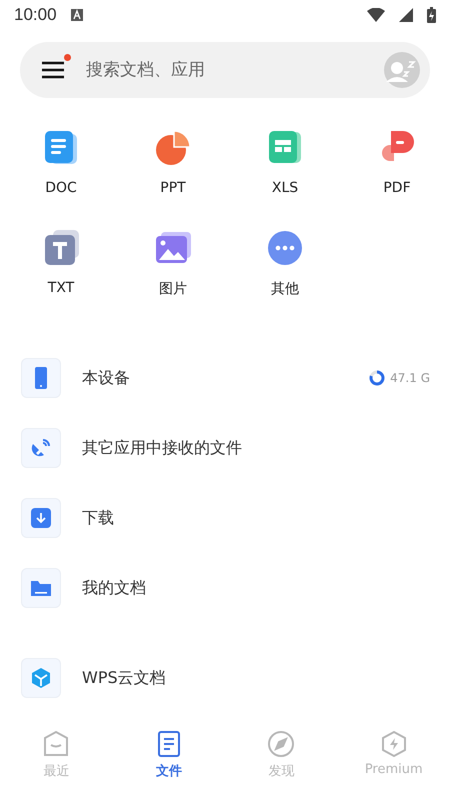  What do you see at coordinates (406, 15) in the screenshot?
I see `signal-icon` at bounding box center [406, 15].